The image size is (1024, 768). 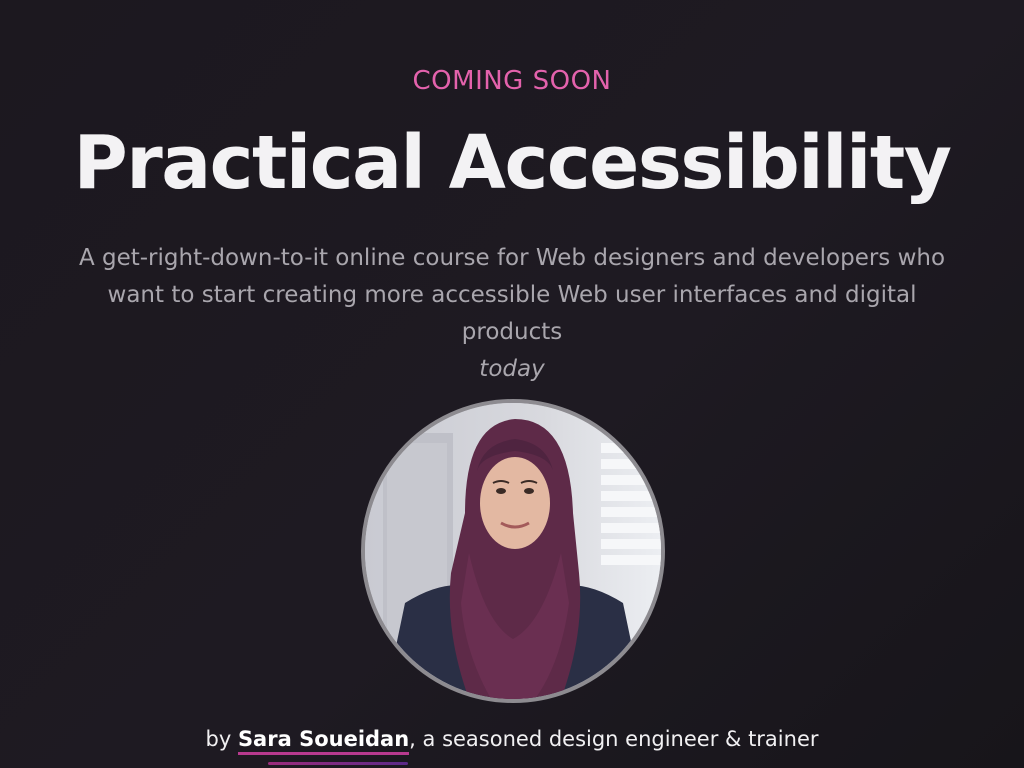 What do you see at coordinates (512, 163) in the screenshot?
I see `page-title: Practical Accessibility` at bounding box center [512, 163].